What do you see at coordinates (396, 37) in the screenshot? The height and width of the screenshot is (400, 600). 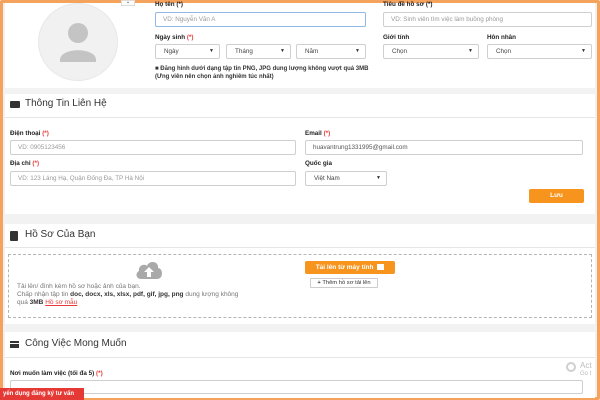 I see `gender-label: Giới tính` at bounding box center [396, 37].